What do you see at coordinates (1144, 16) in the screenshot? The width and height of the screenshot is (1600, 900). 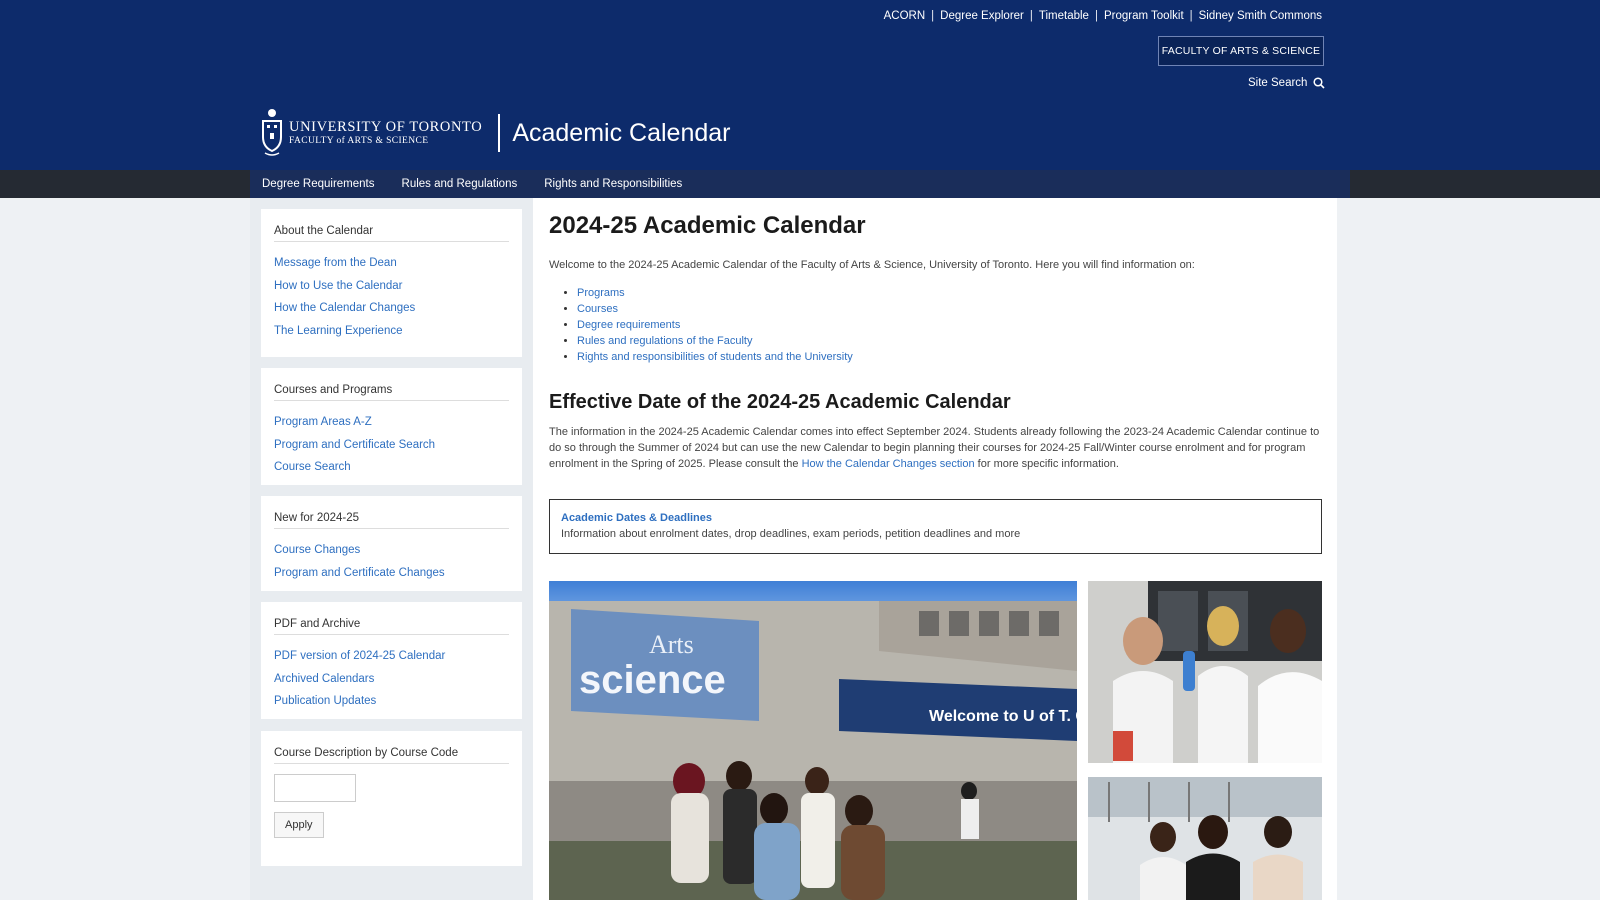 I see `util-link-program-toolkit: Program Toolkit` at bounding box center [1144, 16].